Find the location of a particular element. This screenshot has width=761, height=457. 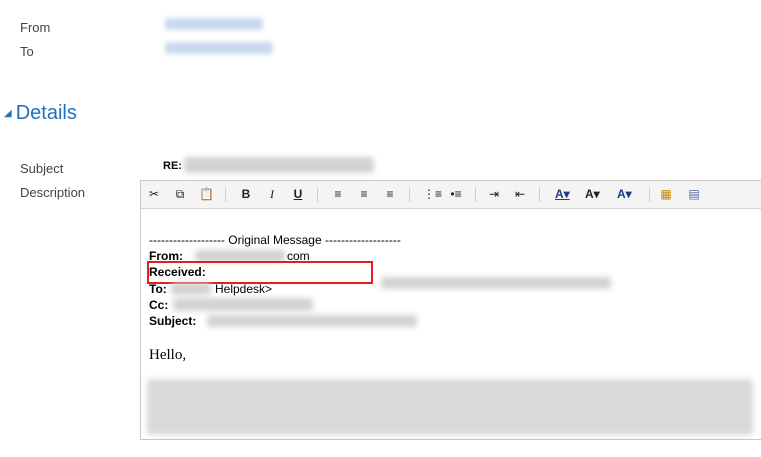

cut-icon: ✂ is located at coordinates (154, 194).